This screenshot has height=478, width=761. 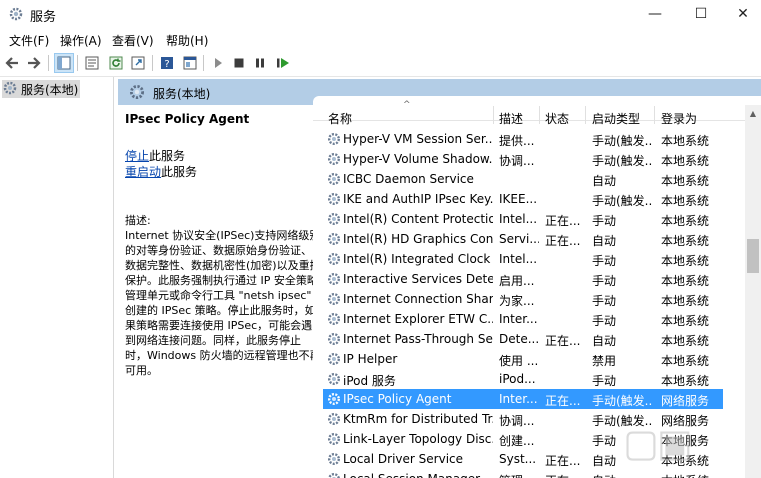 What do you see at coordinates (260, 63) in the screenshot?
I see `pause-icon` at bounding box center [260, 63].